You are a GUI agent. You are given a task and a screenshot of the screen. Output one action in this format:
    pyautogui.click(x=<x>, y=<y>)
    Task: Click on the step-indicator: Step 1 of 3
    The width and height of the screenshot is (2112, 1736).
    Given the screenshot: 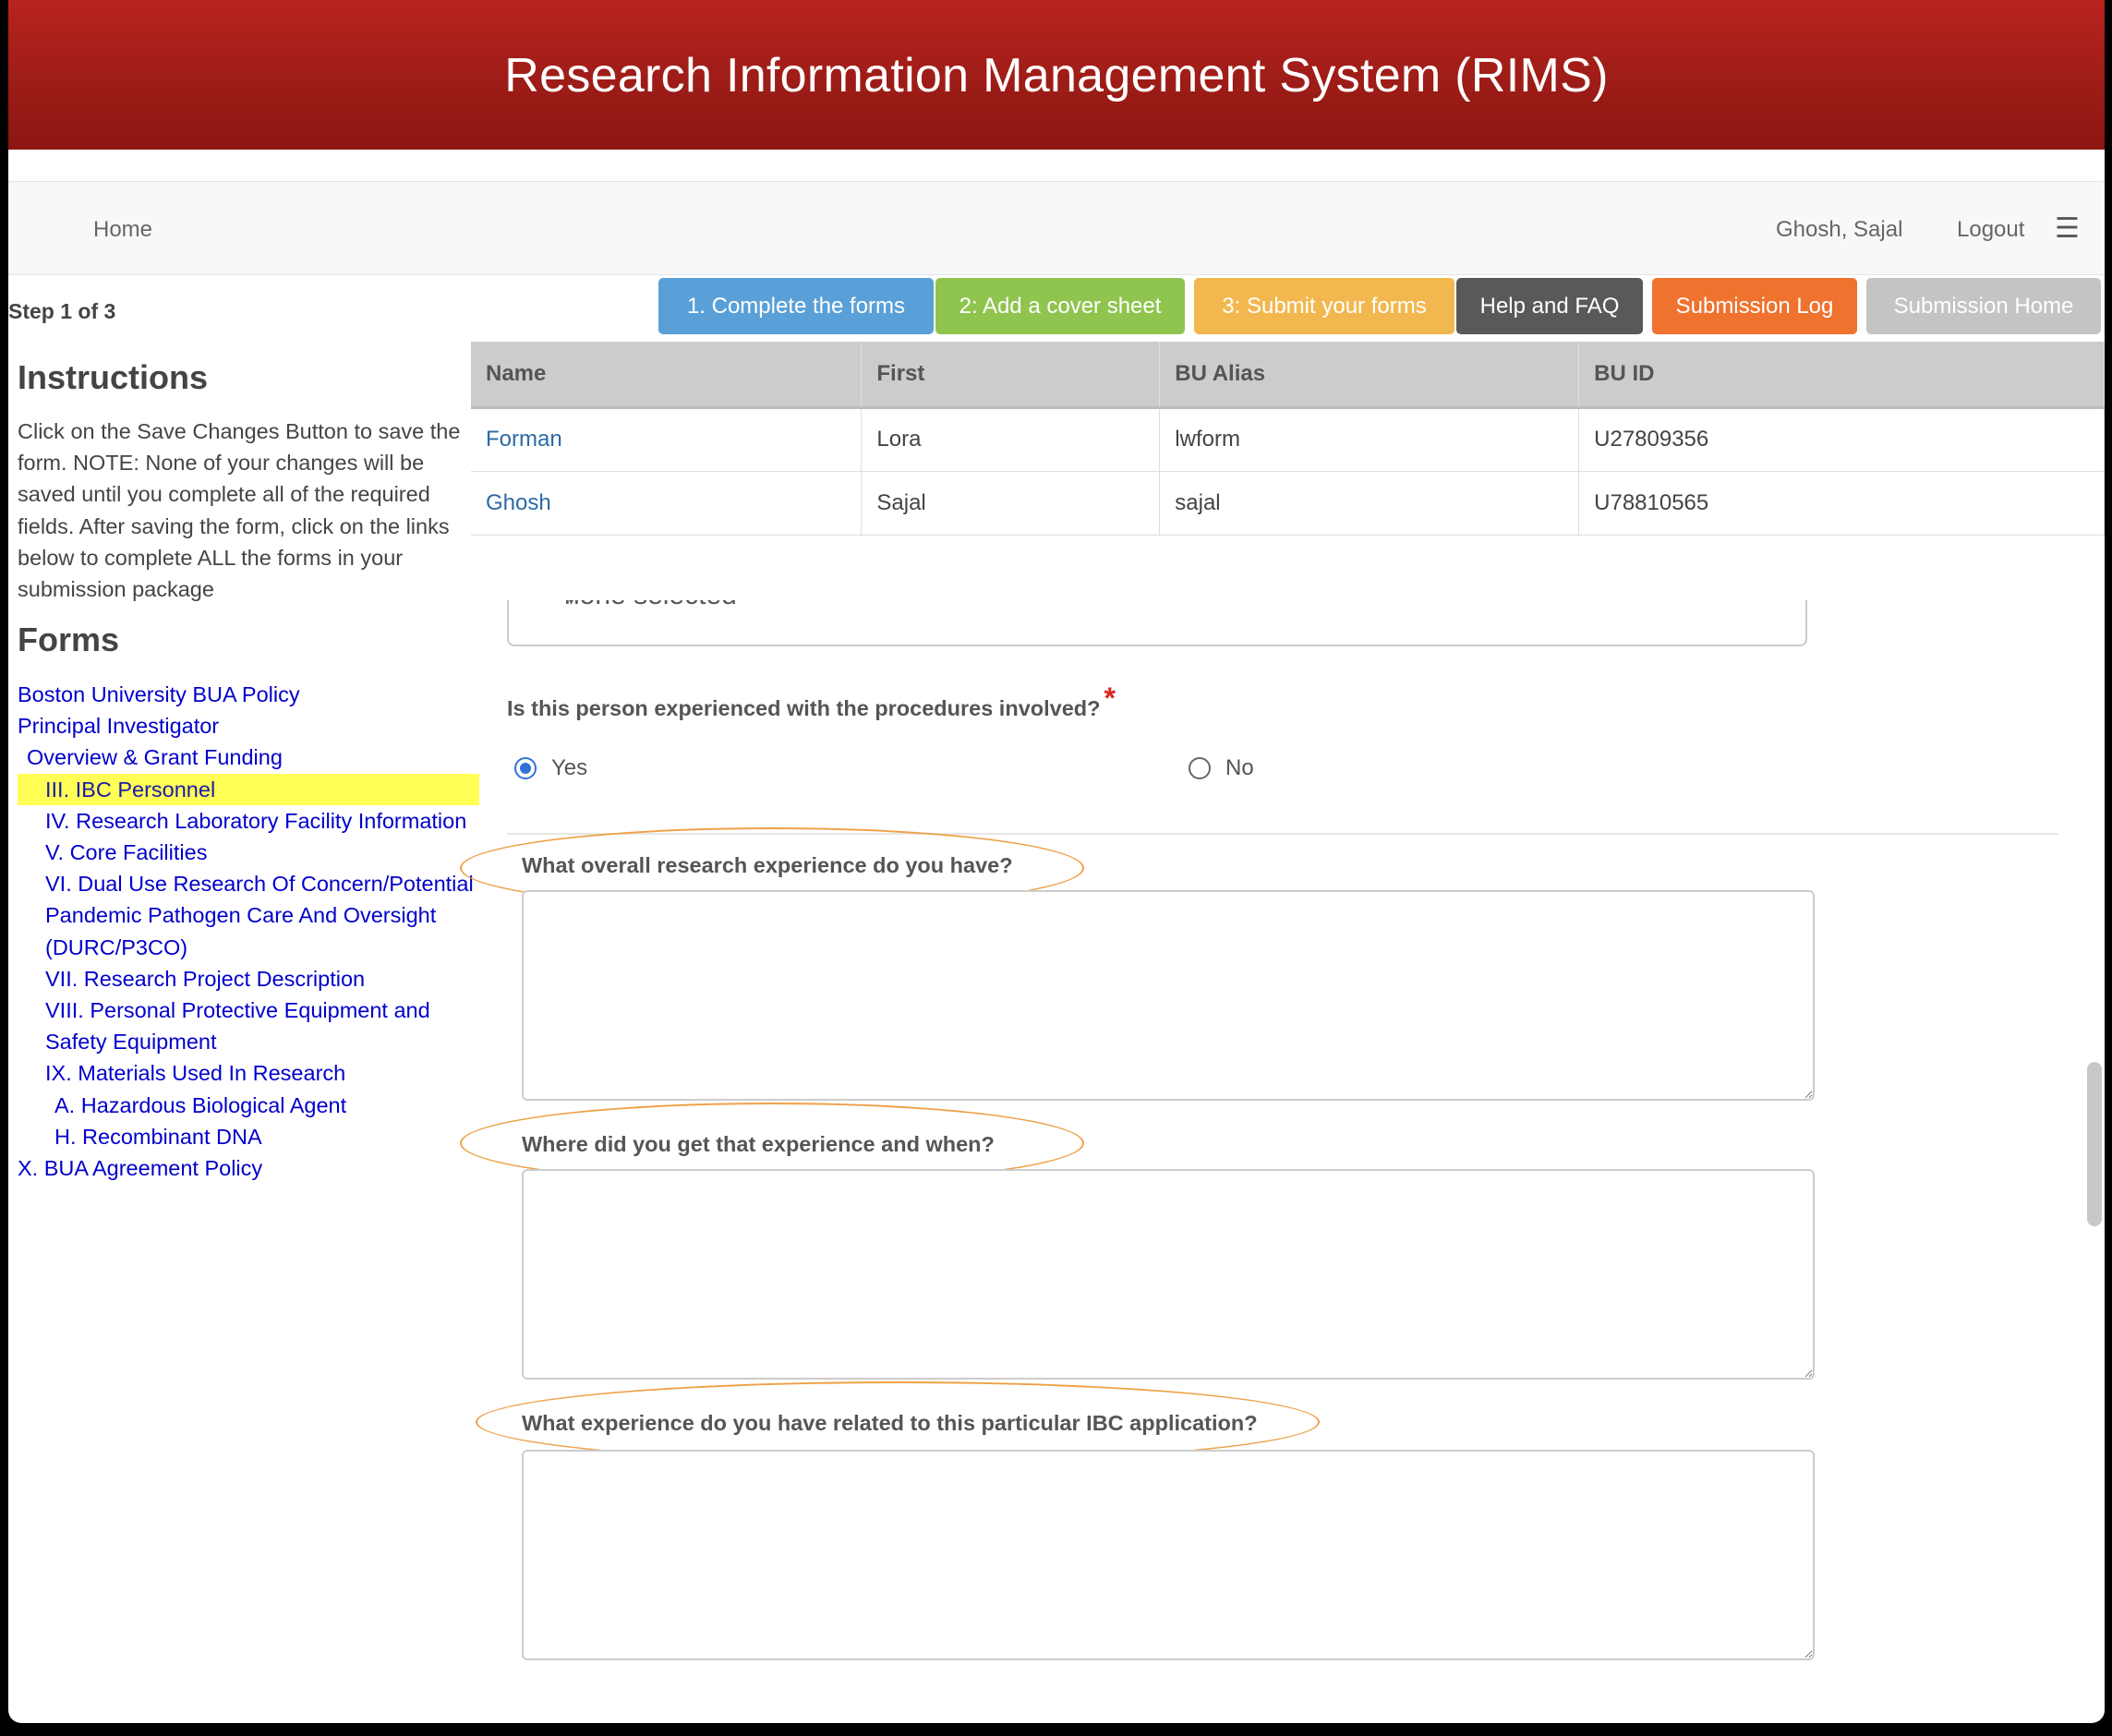 What is the action you would take?
    pyautogui.click(x=62, y=311)
    